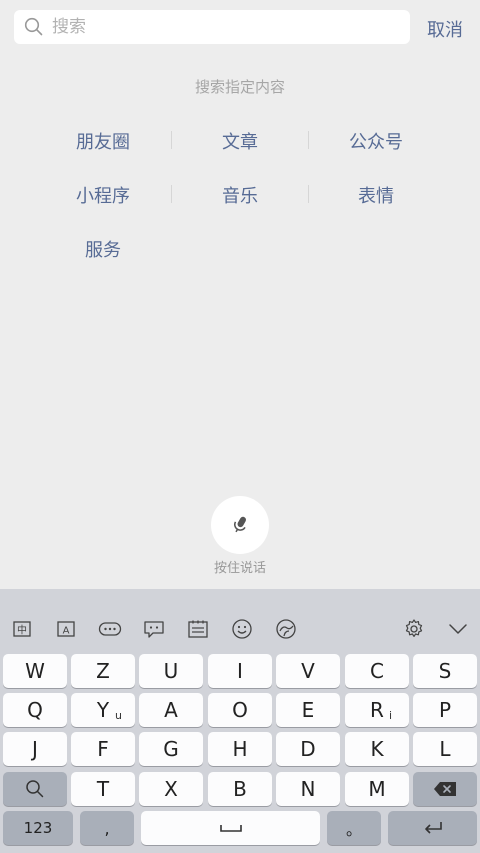 The image size is (480, 853). Describe the element at coordinates (242, 629) in the screenshot. I see `emoji-icon` at that location.